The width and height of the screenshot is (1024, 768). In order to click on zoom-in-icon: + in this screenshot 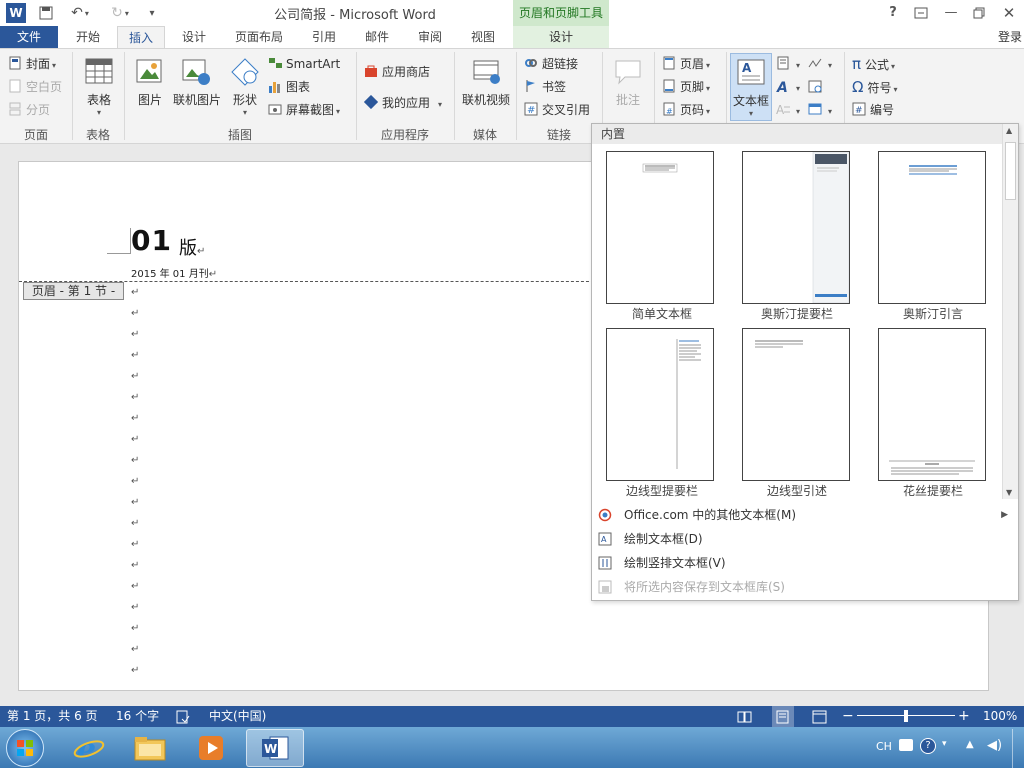, I will do `click(964, 716)`.